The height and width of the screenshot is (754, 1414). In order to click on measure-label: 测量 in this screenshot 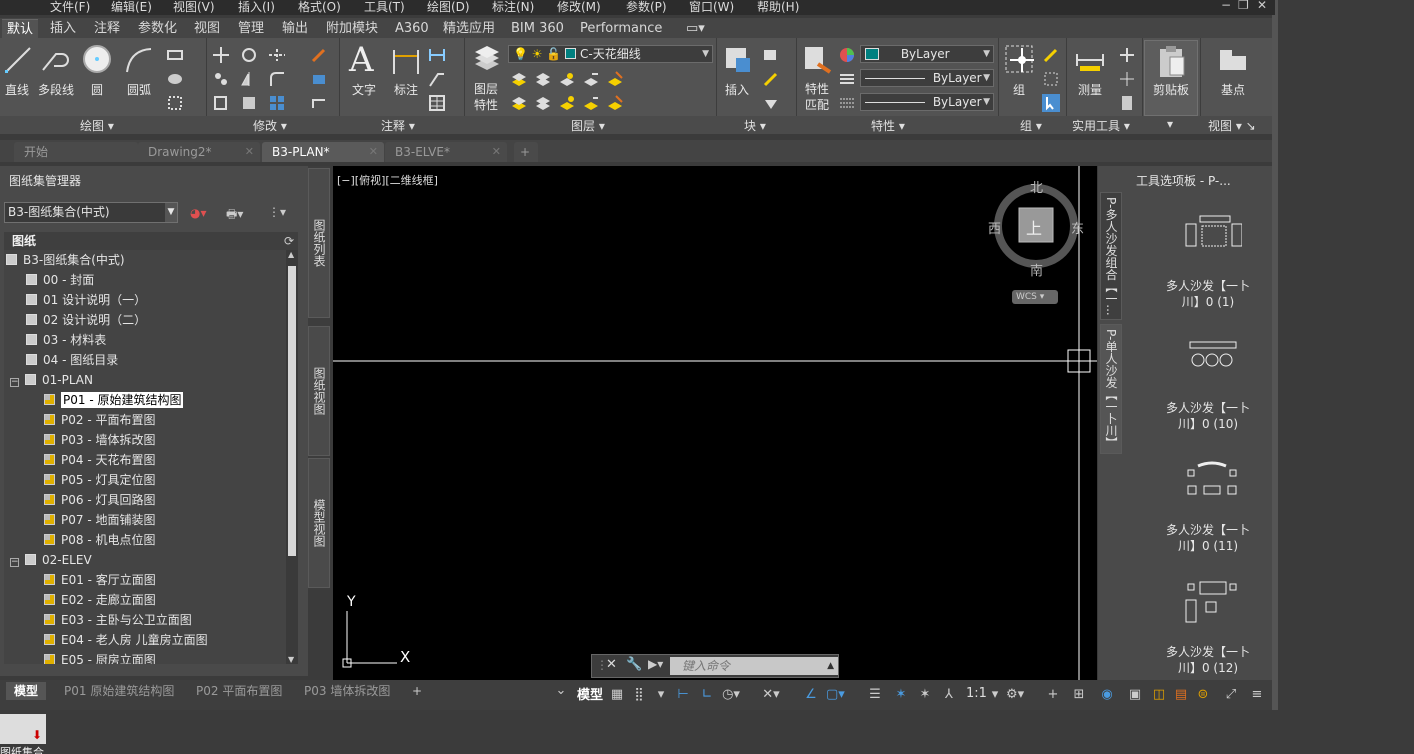, I will do `click(1090, 89)`.